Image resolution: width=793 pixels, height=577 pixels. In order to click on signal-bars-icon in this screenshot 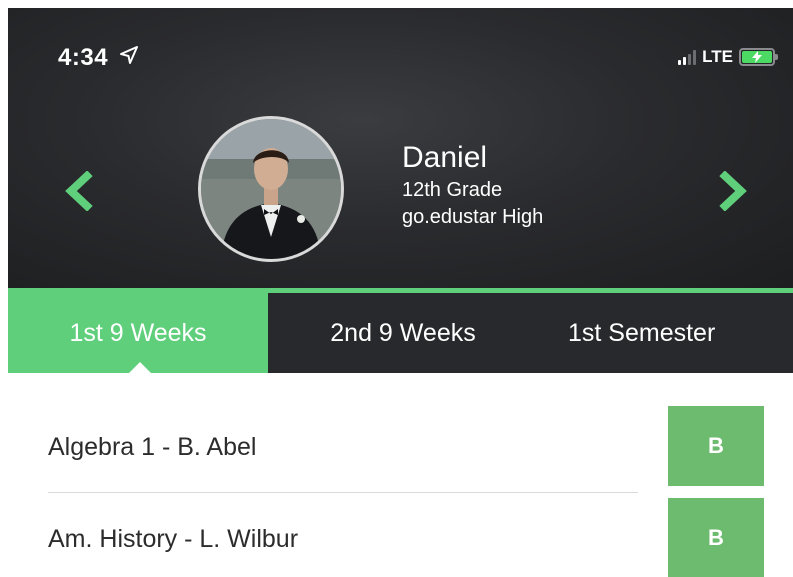, I will do `click(687, 57)`.